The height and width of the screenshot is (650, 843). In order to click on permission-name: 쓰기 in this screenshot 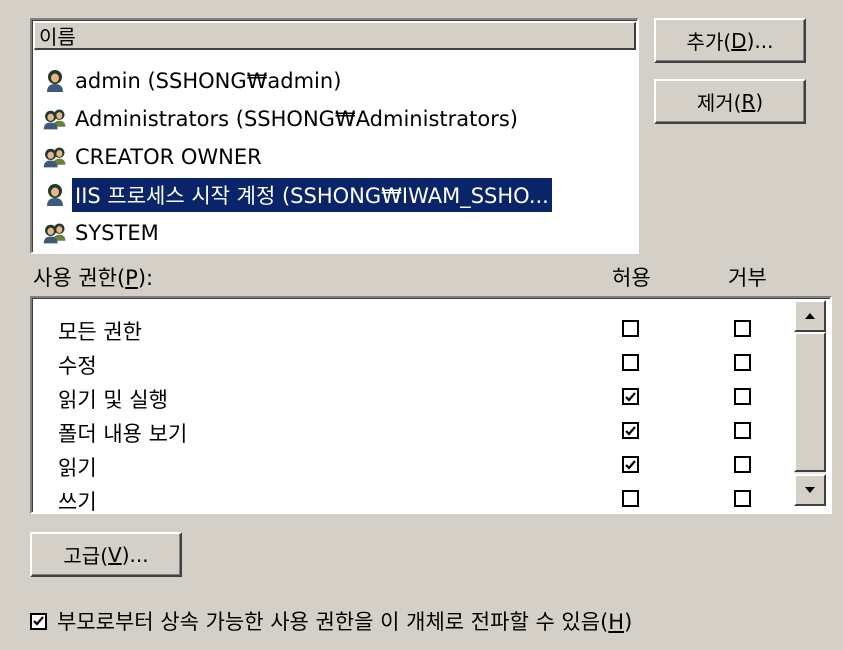, I will do `click(77, 502)`.